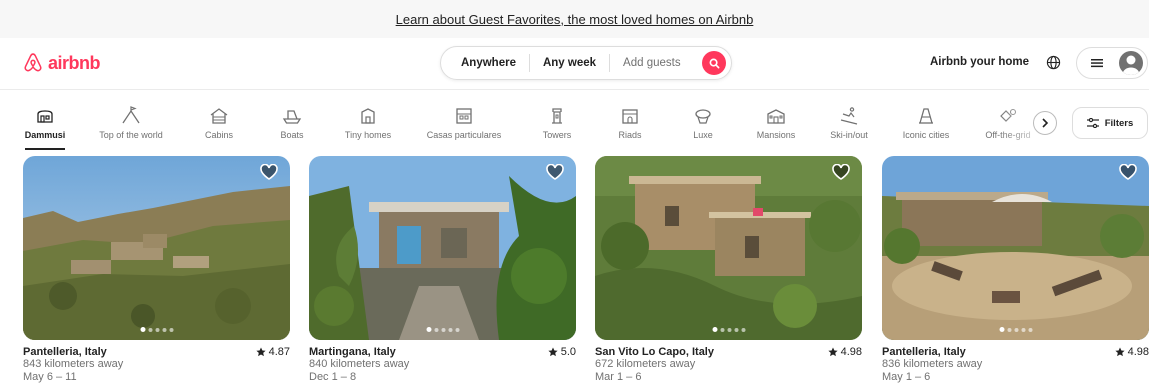 This screenshot has height=383, width=1149. I want to click on listing-rating: 4.87, so click(272, 352).